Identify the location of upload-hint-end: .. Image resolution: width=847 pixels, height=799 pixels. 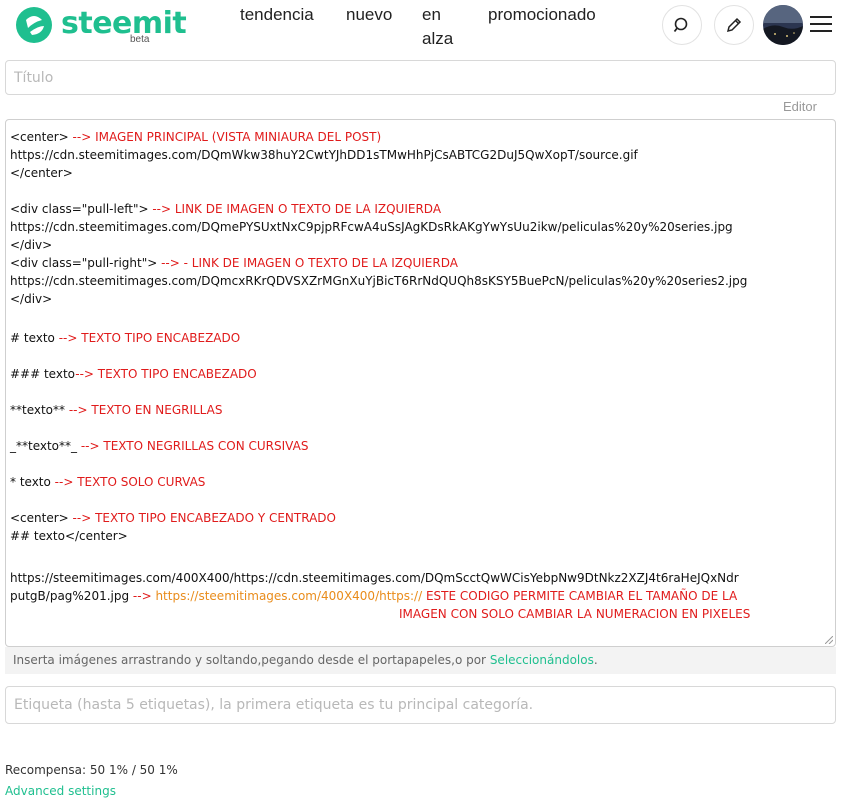
(595, 660).